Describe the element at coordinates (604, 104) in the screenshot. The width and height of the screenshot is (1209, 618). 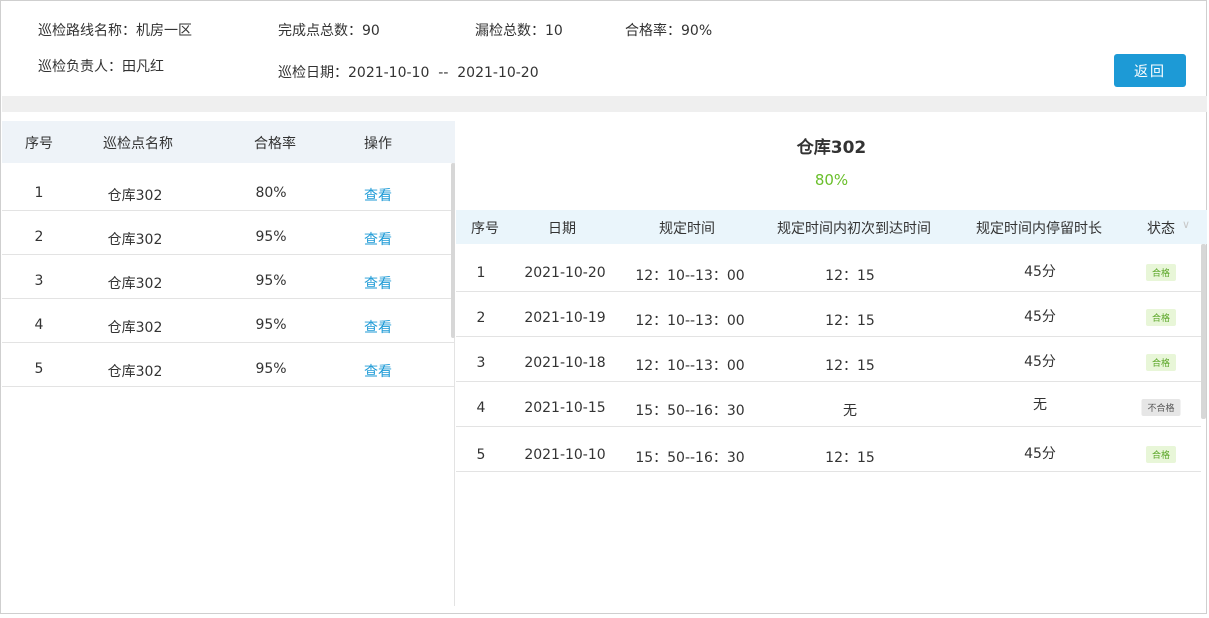
I see `section-divider` at that location.